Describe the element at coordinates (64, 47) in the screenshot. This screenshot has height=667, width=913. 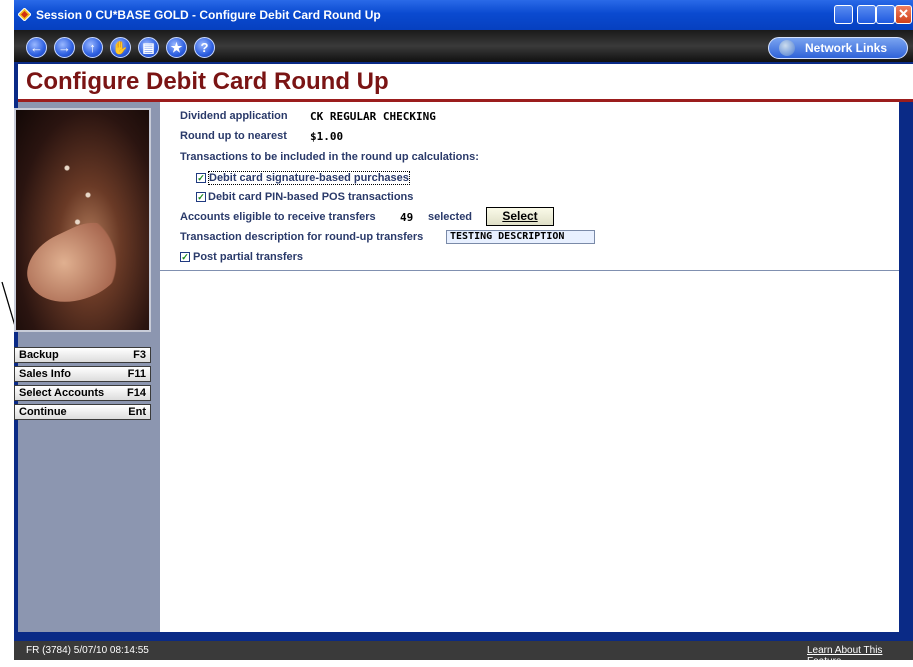
I see `forward-icon: →` at that location.